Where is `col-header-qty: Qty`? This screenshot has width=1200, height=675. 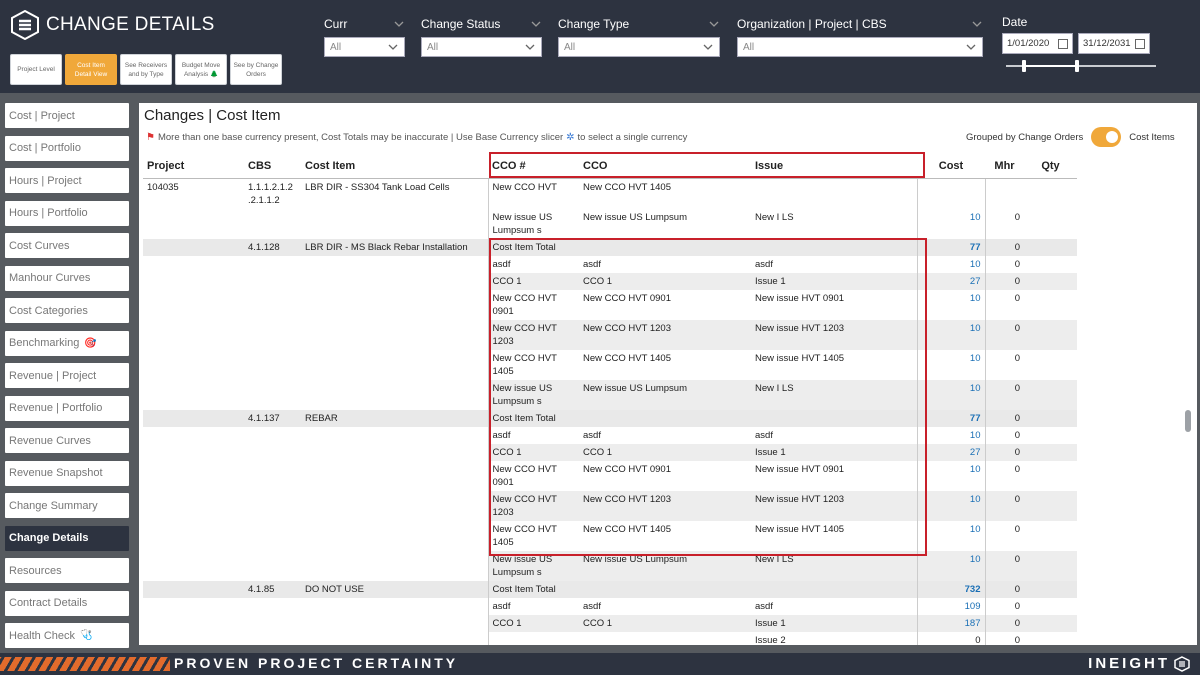
col-header-qty: Qty is located at coordinates (1050, 167).